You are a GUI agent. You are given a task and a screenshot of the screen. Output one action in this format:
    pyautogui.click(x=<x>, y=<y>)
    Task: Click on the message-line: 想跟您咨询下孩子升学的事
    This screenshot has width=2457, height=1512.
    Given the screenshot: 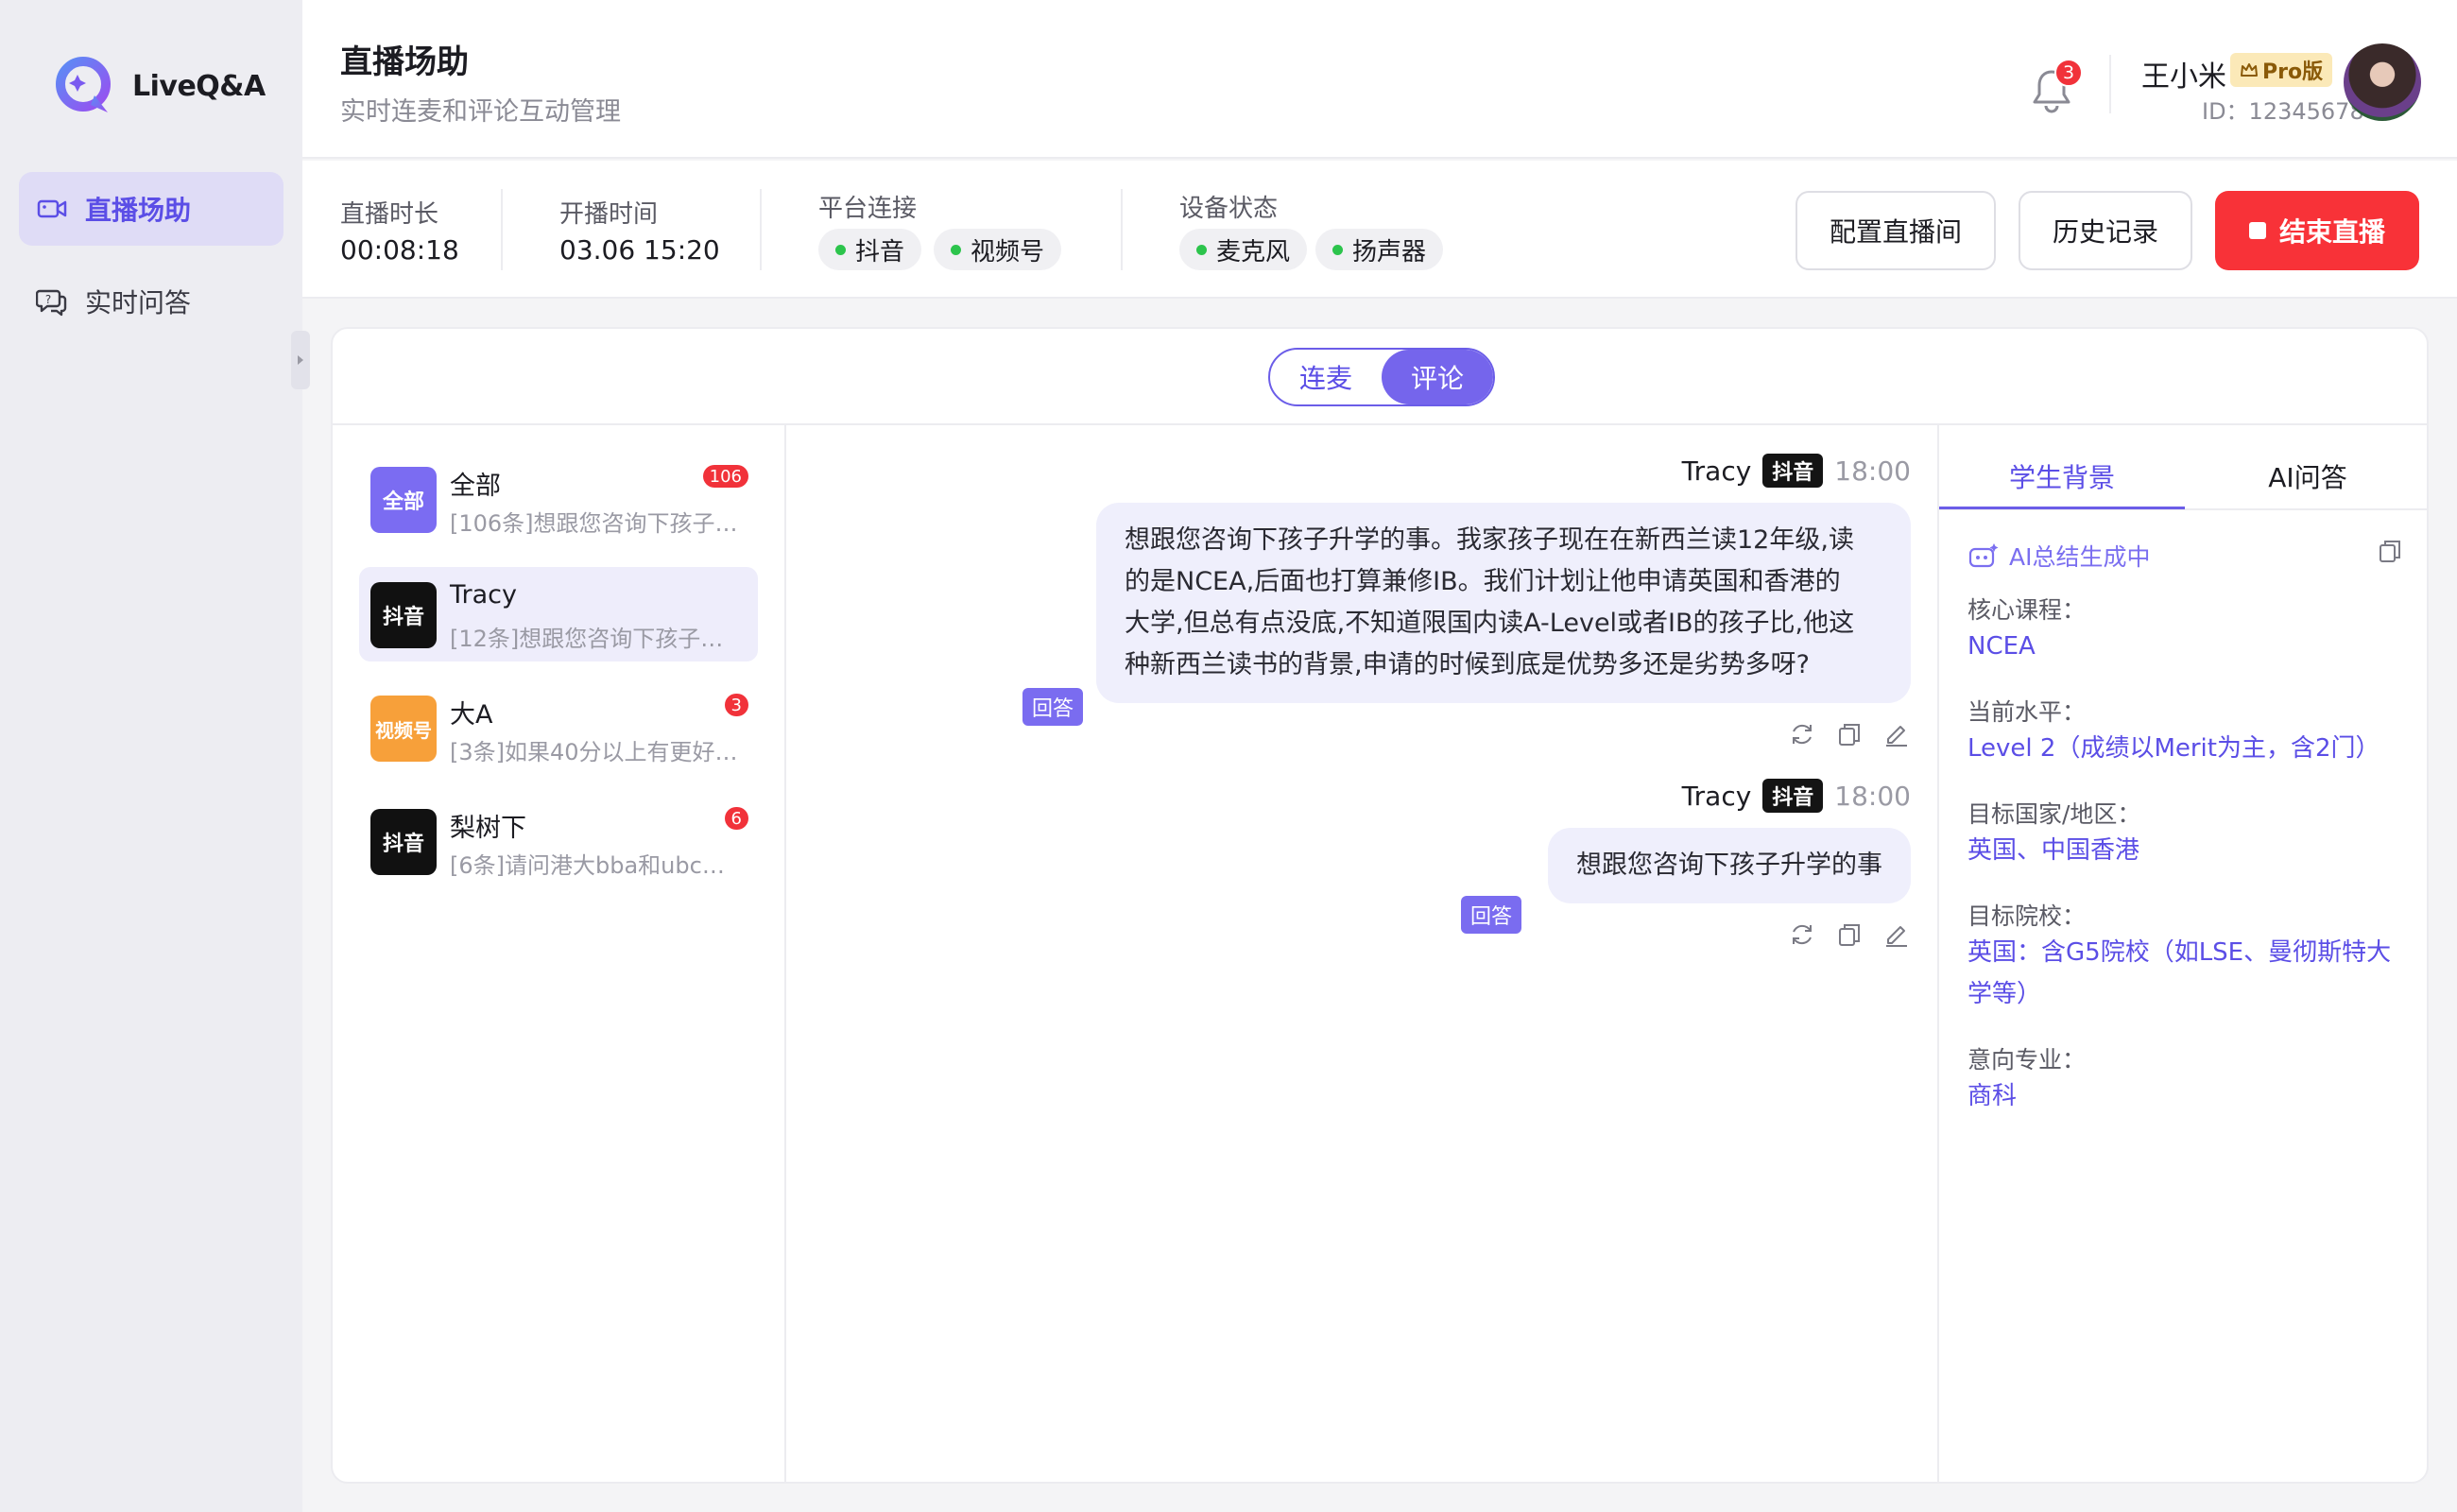 What is the action you would take?
    pyautogui.click(x=1729, y=865)
    